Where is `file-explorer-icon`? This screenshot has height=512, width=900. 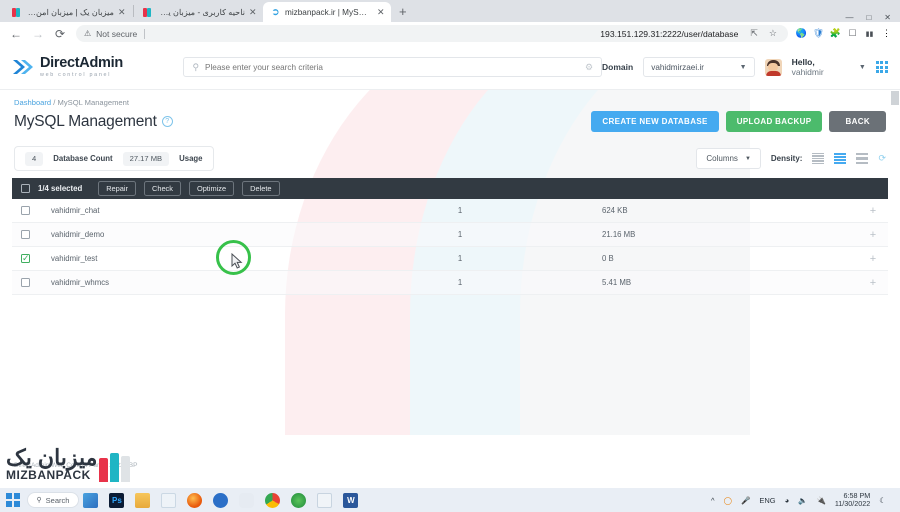 file-explorer-icon is located at coordinates (143, 500).